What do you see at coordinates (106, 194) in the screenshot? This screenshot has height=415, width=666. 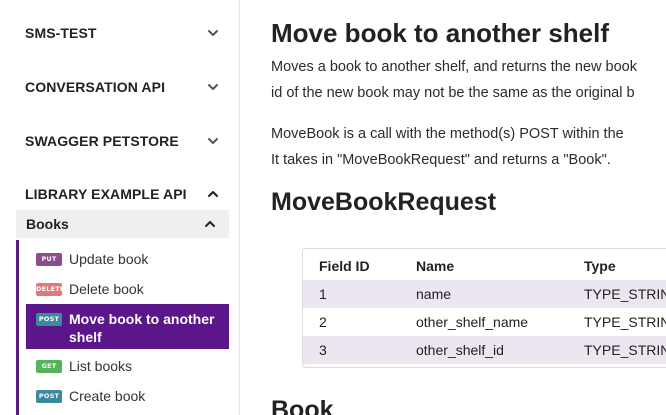 I see `sidebar-section-label: LIBRARY EXAMPLE API` at bounding box center [106, 194].